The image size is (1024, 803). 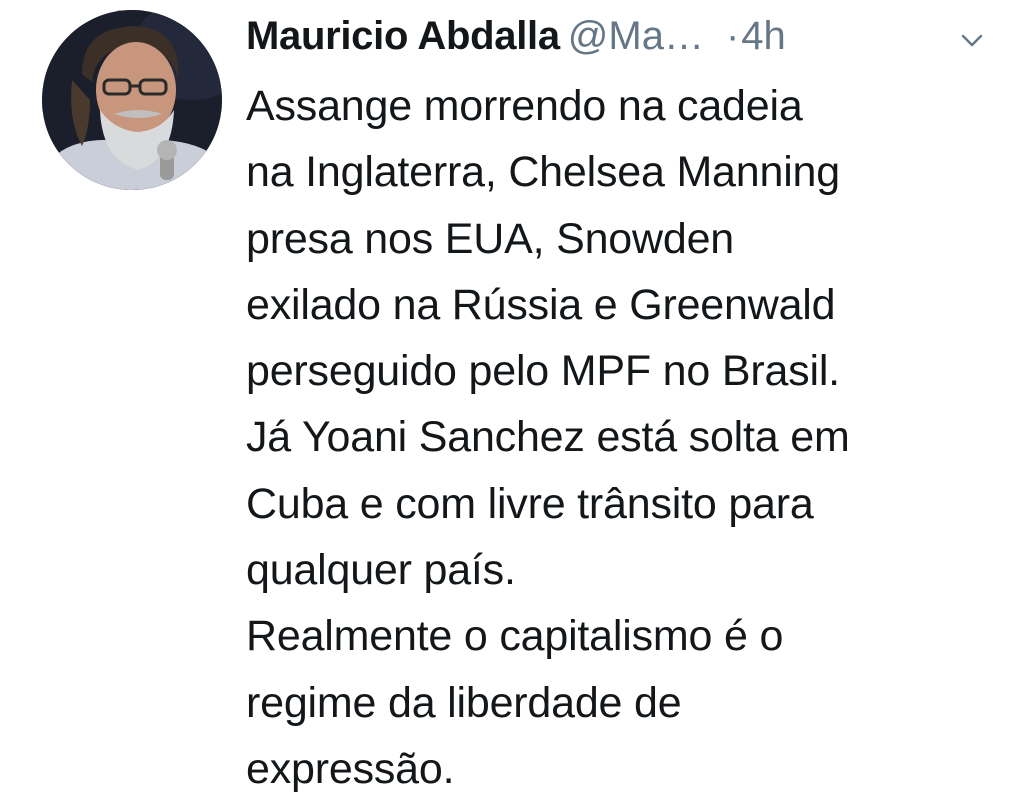 I want to click on profile-photo, so click(x=132, y=100).